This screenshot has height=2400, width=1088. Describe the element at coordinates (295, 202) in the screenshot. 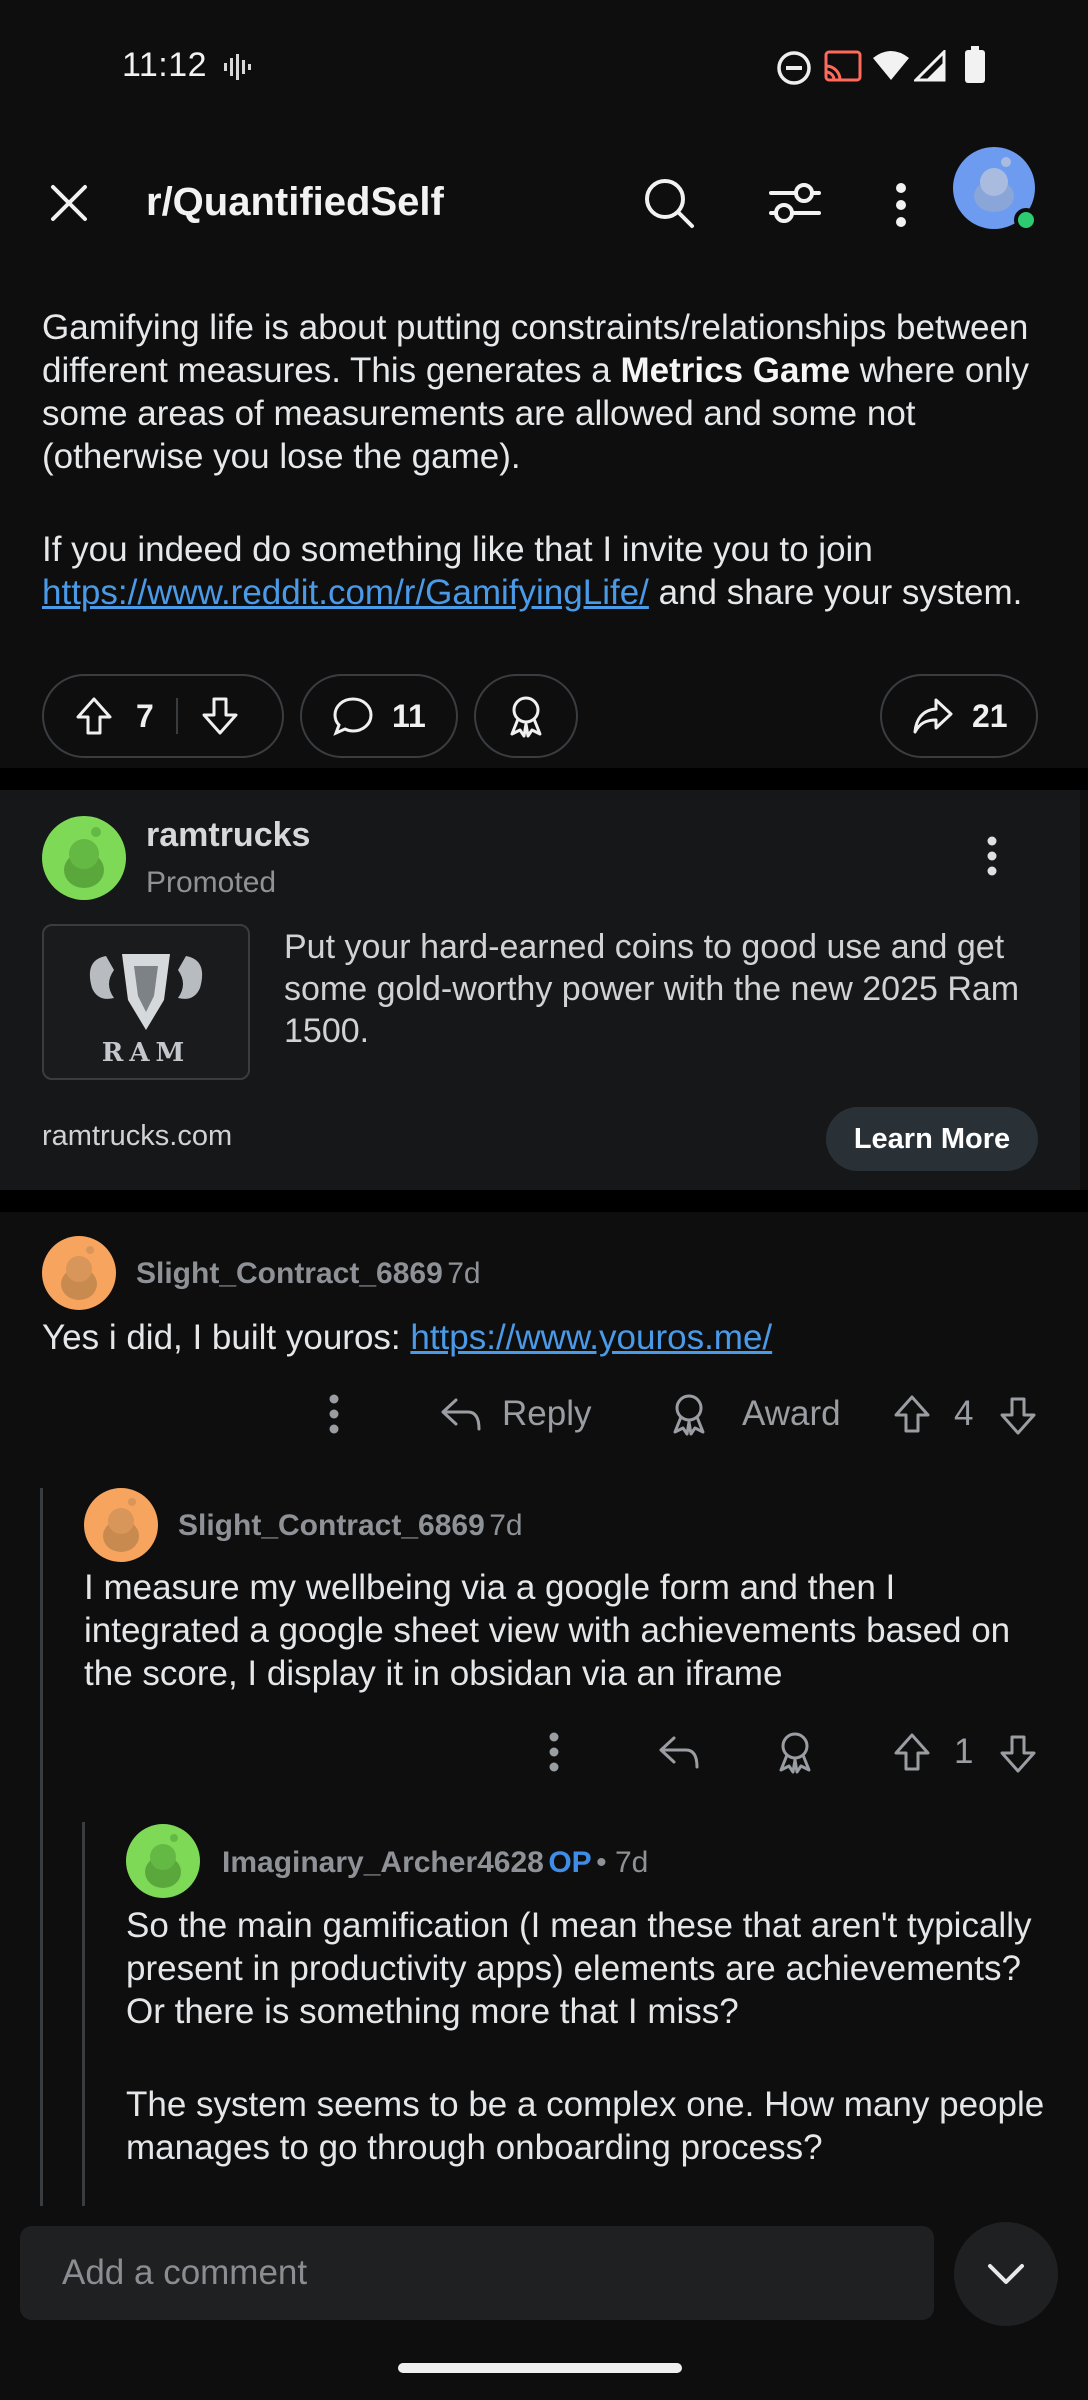

I see `subreddit-title: r/QuantifiedSelf` at that location.